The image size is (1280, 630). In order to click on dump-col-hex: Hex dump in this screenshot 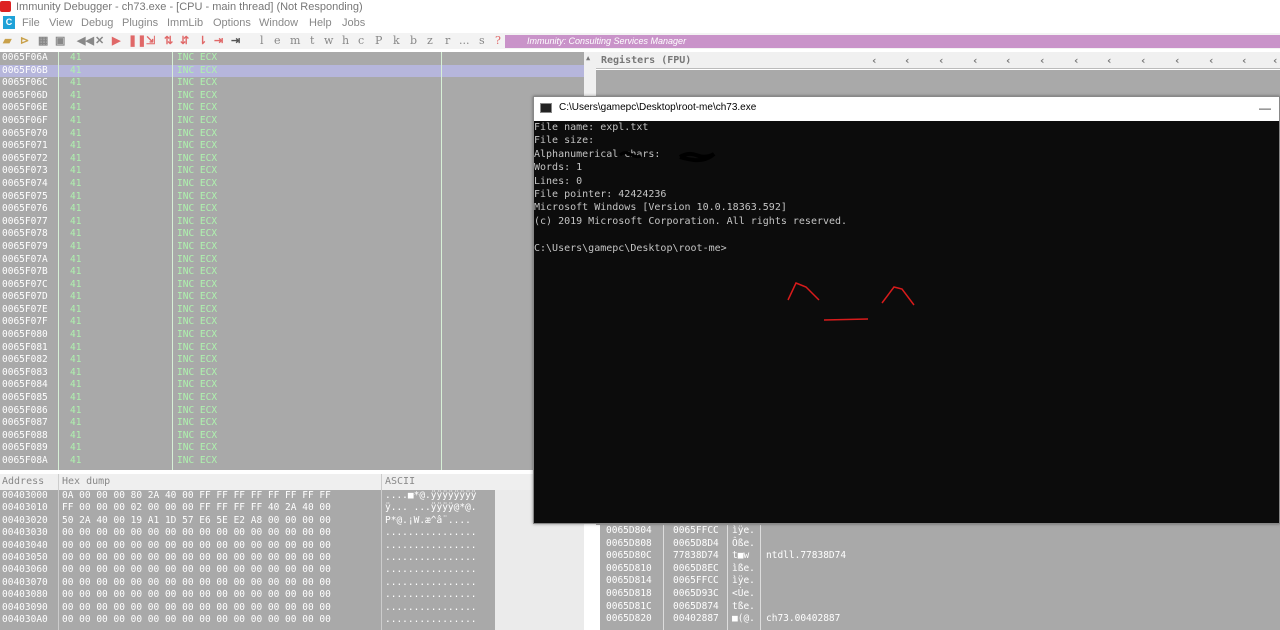, I will do `click(86, 482)`.